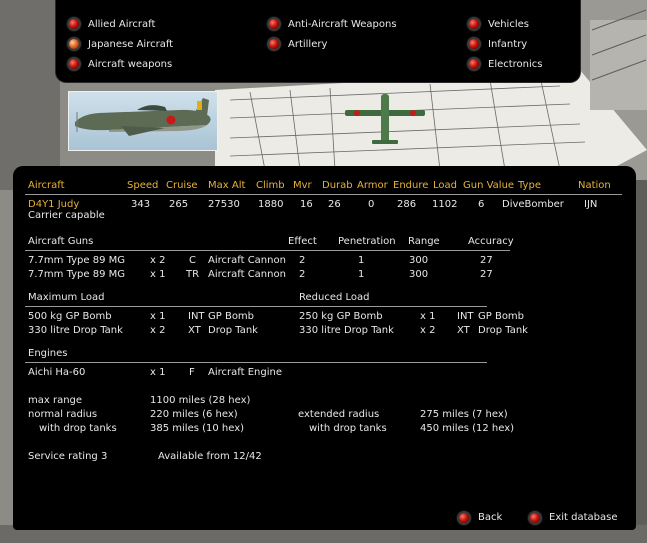 The height and width of the screenshot is (543, 647). Describe the element at coordinates (271, 204) in the screenshot. I see `stat-climb: 1880` at that location.